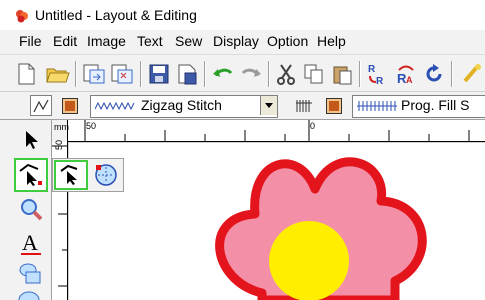 The image size is (485, 300). What do you see at coordinates (331, 41) in the screenshot?
I see `menu-help: Help` at bounding box center [331, 41].